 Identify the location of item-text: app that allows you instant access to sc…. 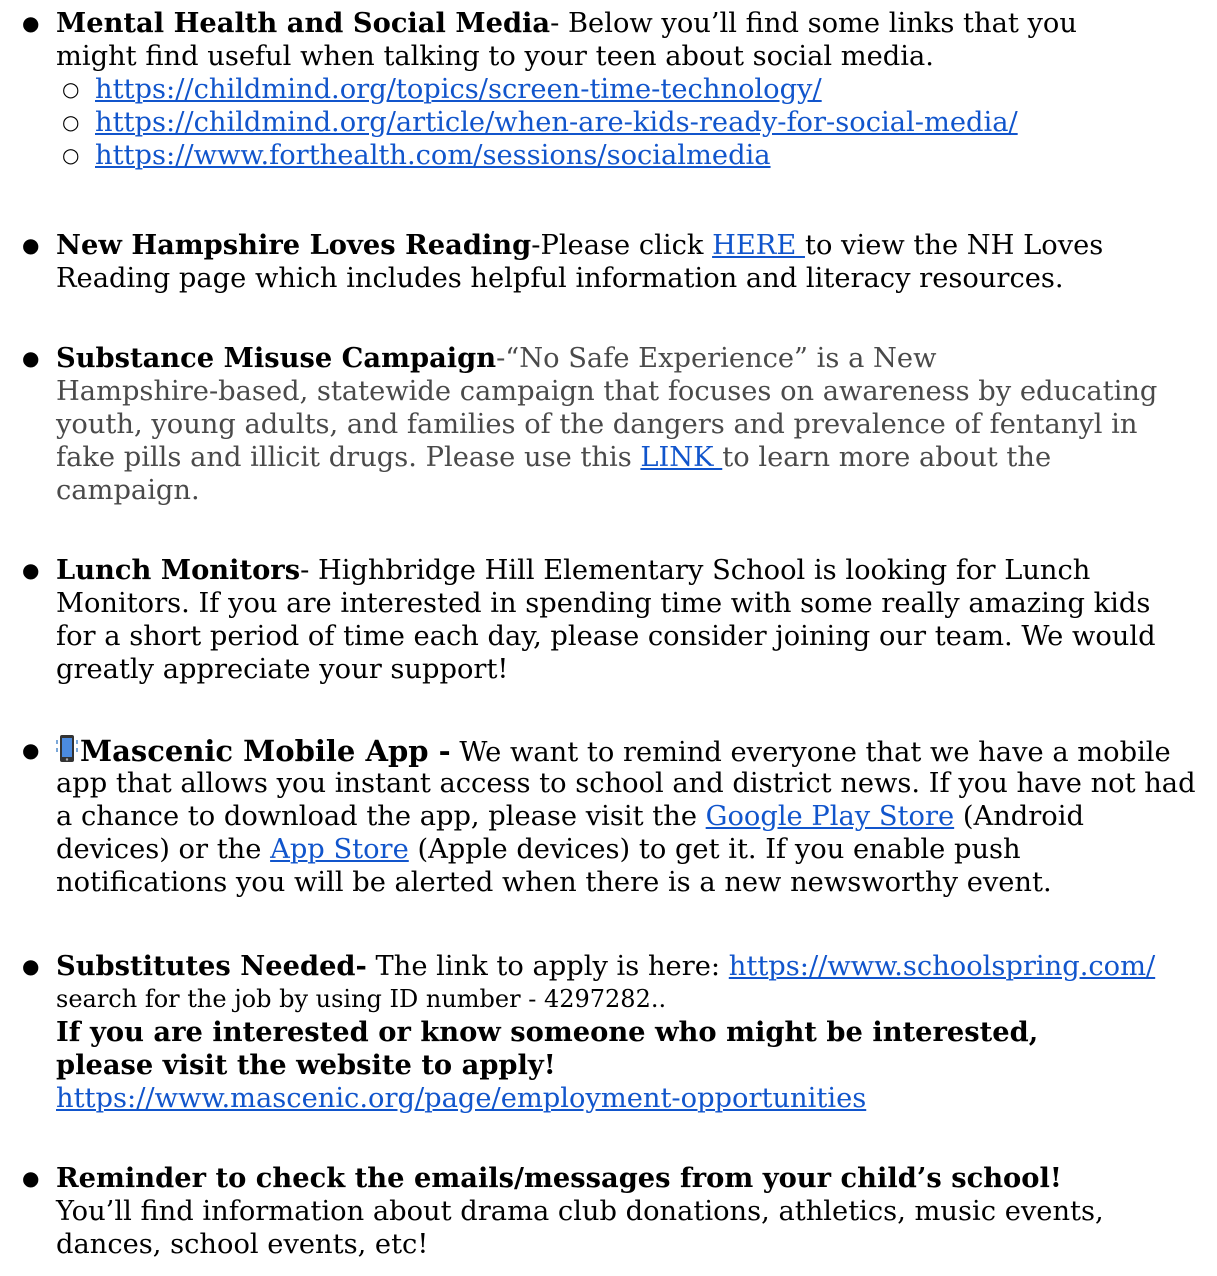
(626, 783).